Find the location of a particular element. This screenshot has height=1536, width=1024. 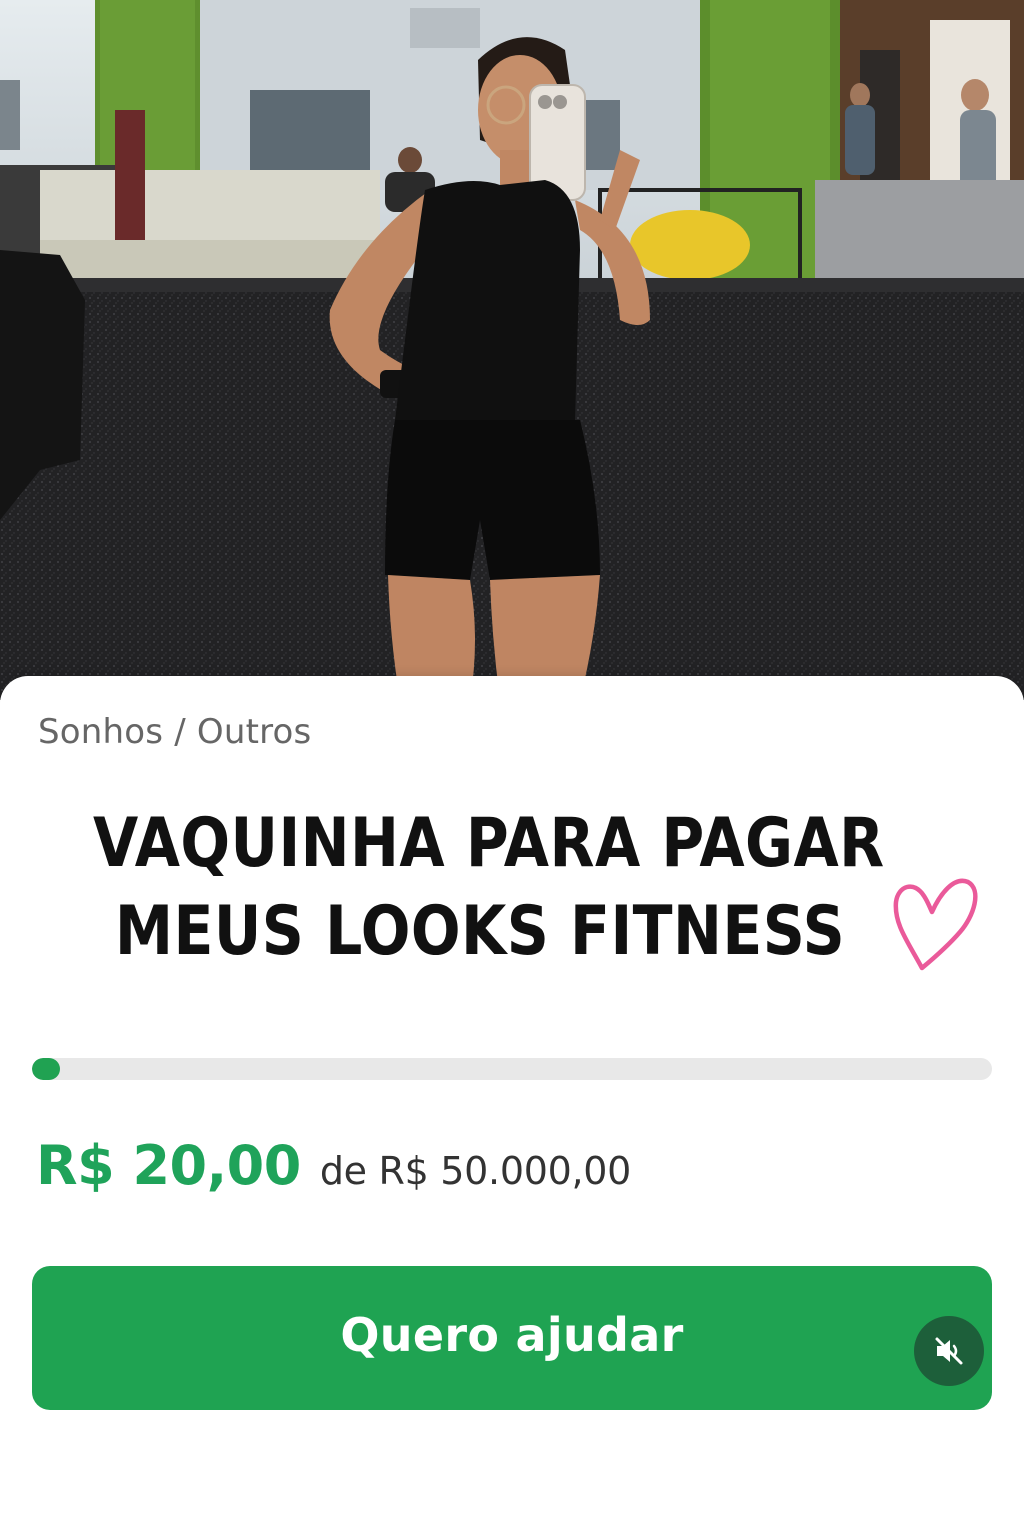

campaign-title: VAQUINHA PARA PAGAR MEUS LOOKS FITNESS is located at coordinates (489, 888).